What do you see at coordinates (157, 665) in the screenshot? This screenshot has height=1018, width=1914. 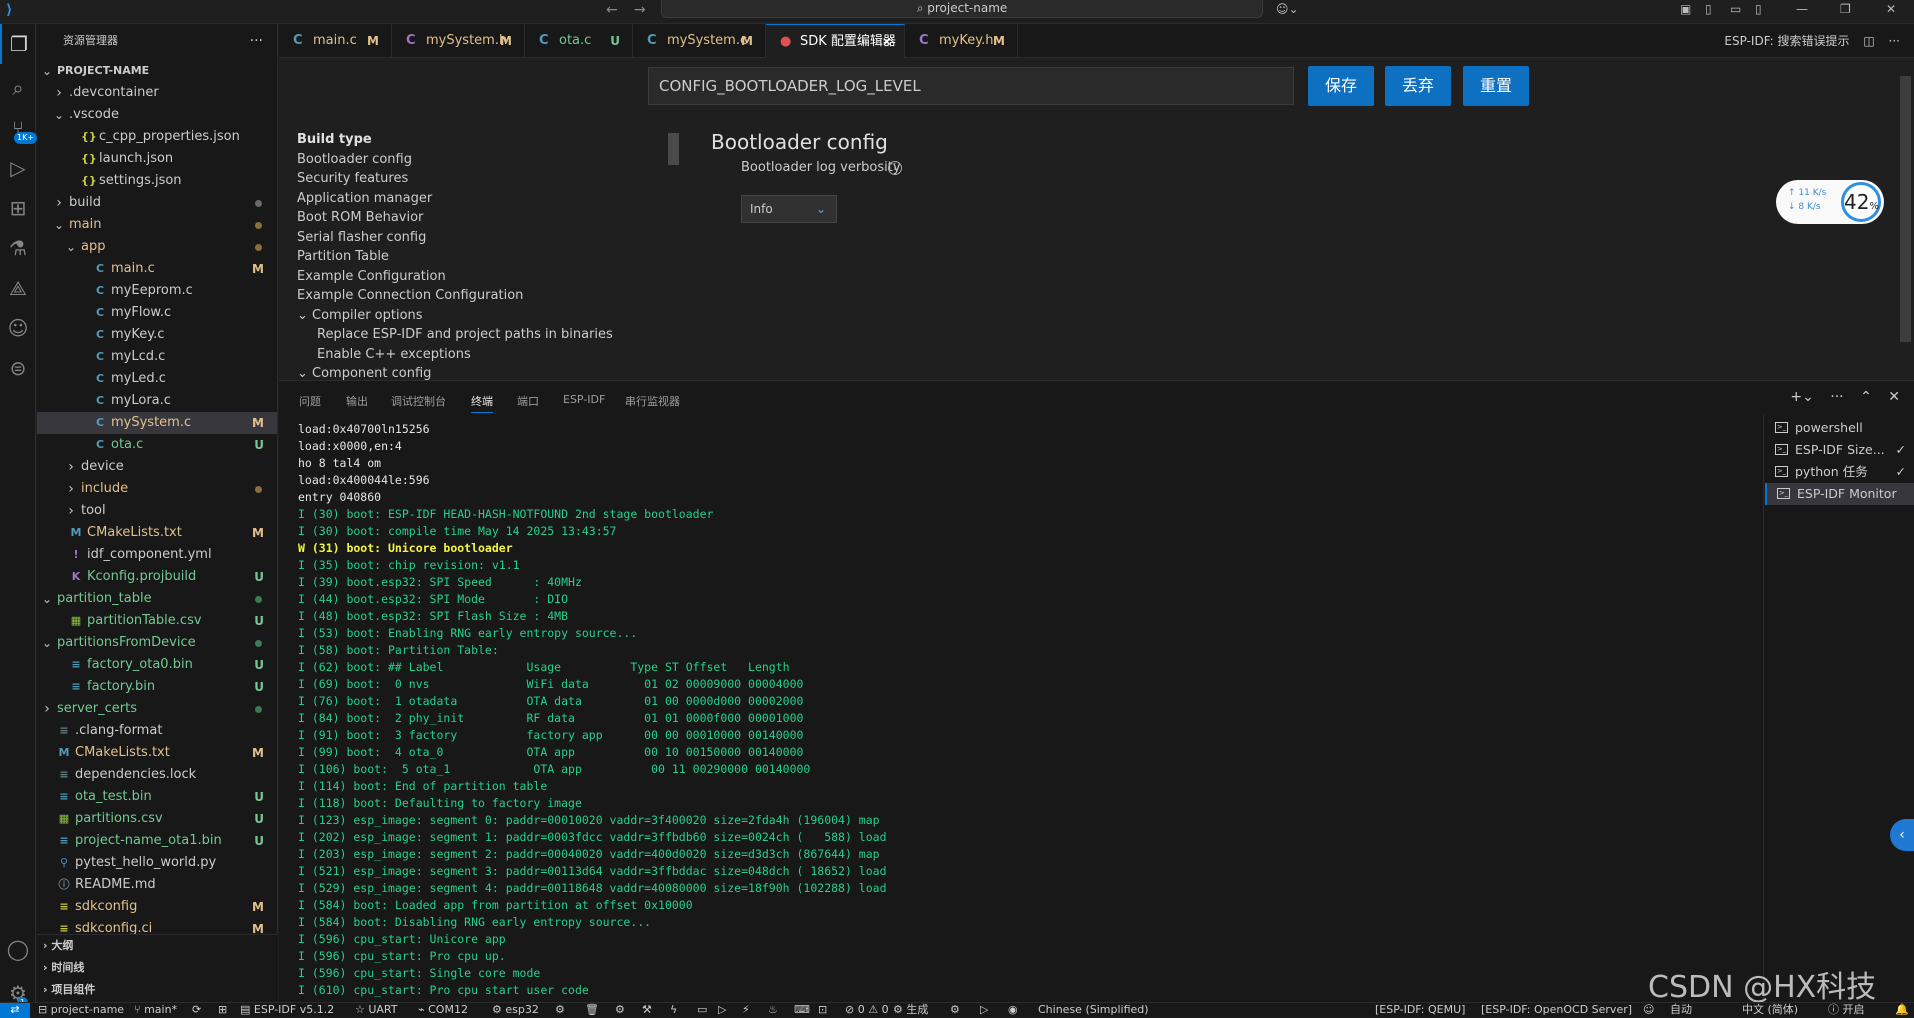 I see `file-item: ≡ factory_ota0.bin U` at bounding box center [157, 665].